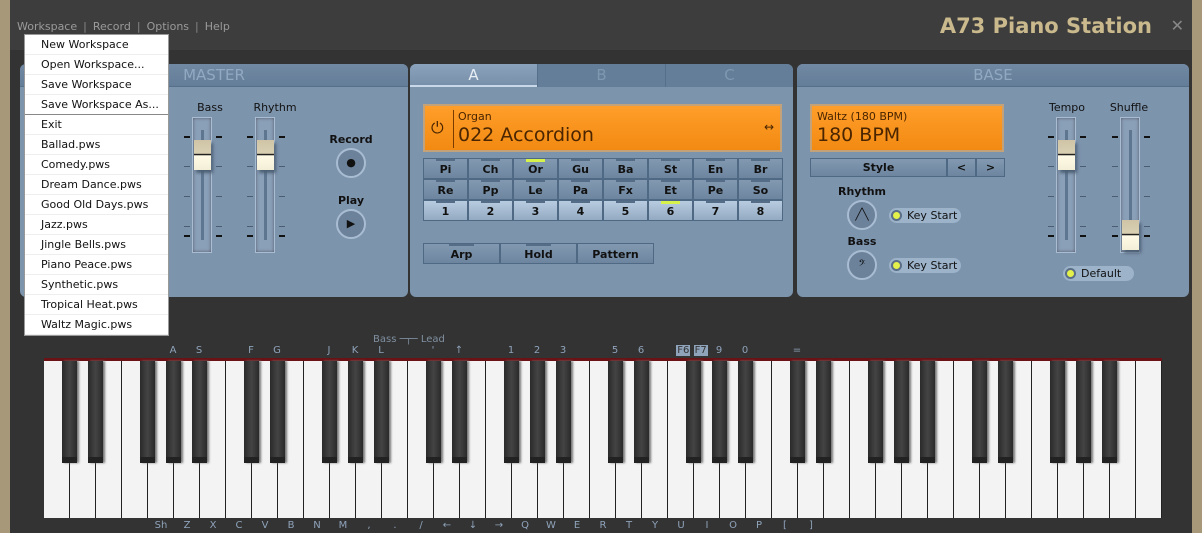 This screenshot has width=1202, height=533. I want to click on voice-button: So, so click(760, 189).